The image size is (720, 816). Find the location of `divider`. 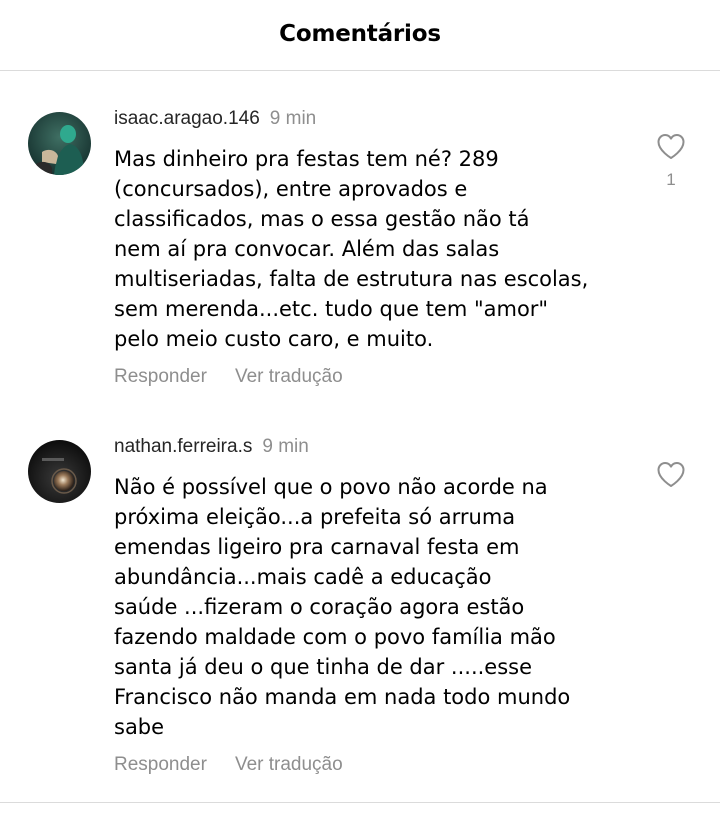

divider is located at coordinates (360, 802).